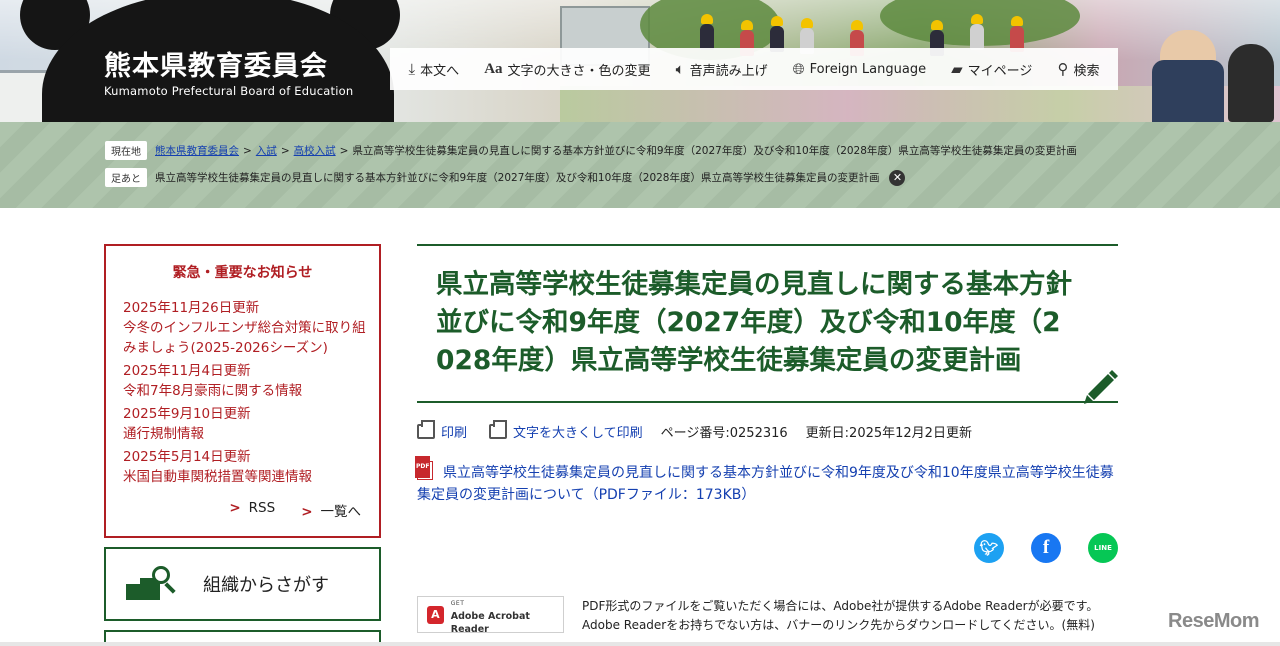  I want to click on org-search-icon, so click(152, 583).